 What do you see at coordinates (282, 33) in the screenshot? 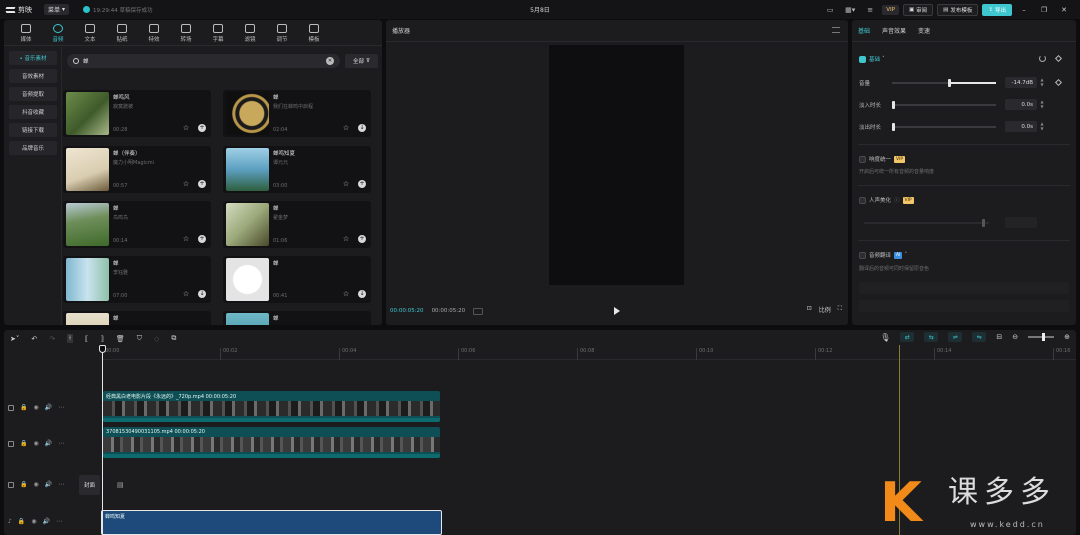
I see `tab-adjust: 调节` at bounding box center [282, 33].